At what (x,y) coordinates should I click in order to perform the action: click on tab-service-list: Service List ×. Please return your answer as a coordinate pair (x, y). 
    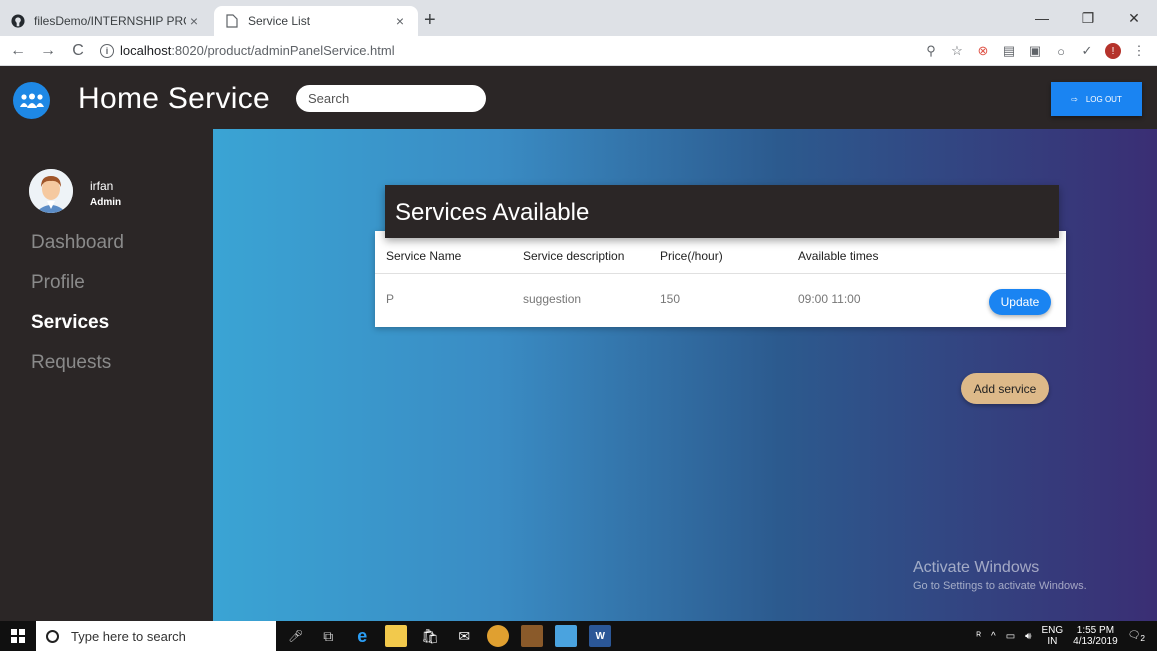
    Looking at the image, I should click on (316, 21).